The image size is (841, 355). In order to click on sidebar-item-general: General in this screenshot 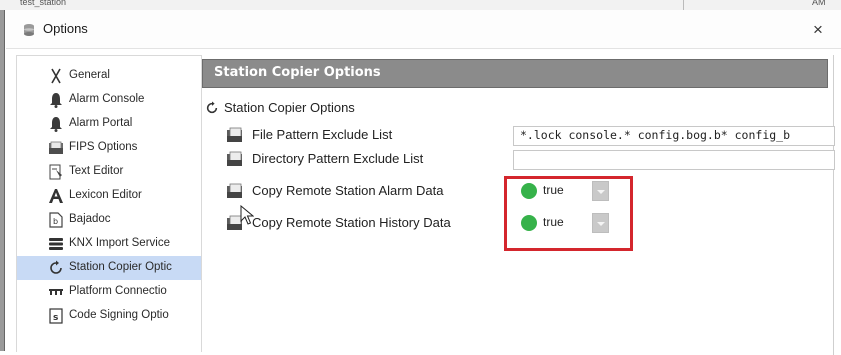, I will do `click(109, 76)`.